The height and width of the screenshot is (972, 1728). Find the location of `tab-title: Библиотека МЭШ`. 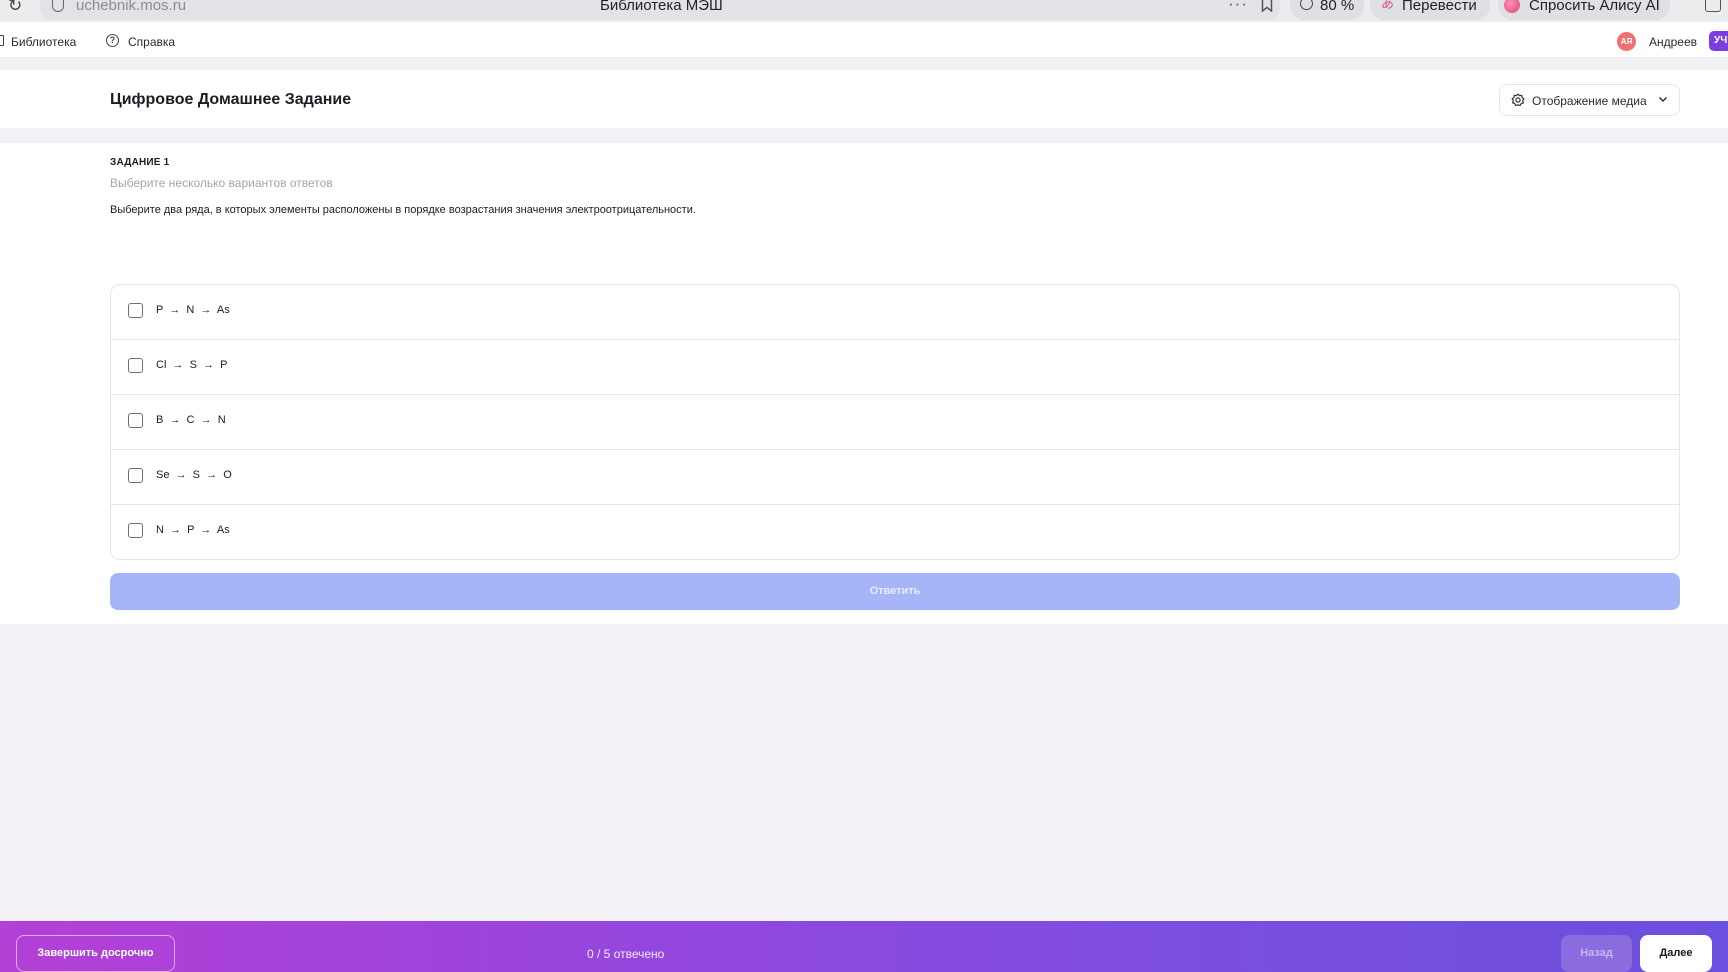

tab-title: Библиотека МЭШ is located at coordinates (661, 7).